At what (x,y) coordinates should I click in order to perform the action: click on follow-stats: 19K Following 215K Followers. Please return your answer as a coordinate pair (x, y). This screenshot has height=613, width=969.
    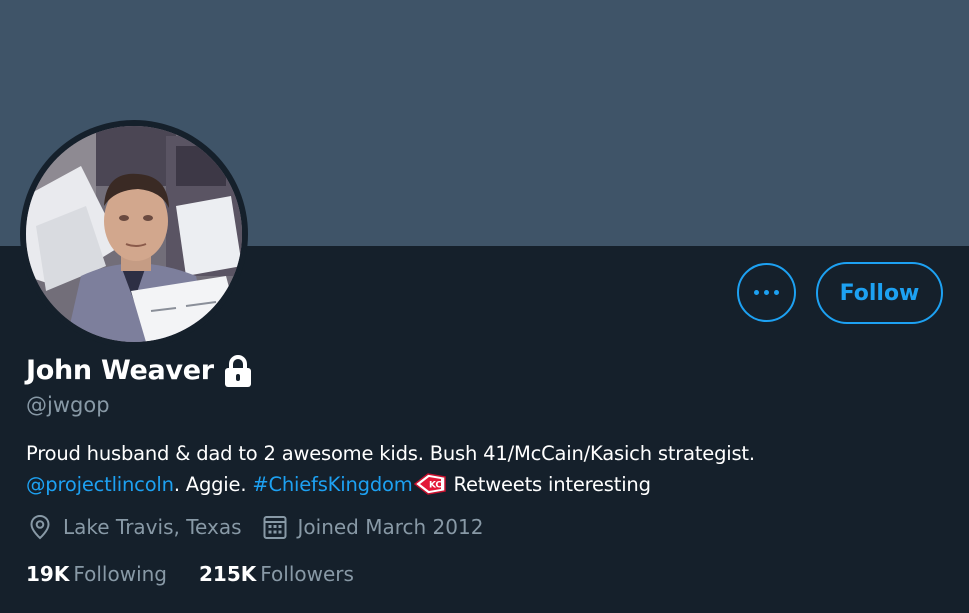
    Looking at the image, I should click on (206, 574).